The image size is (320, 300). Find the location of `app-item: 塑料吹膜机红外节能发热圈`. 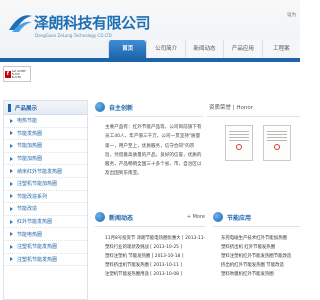

app-item: 塑料吹膜机红外节能发热圈 is located at coordinates (260, 274).